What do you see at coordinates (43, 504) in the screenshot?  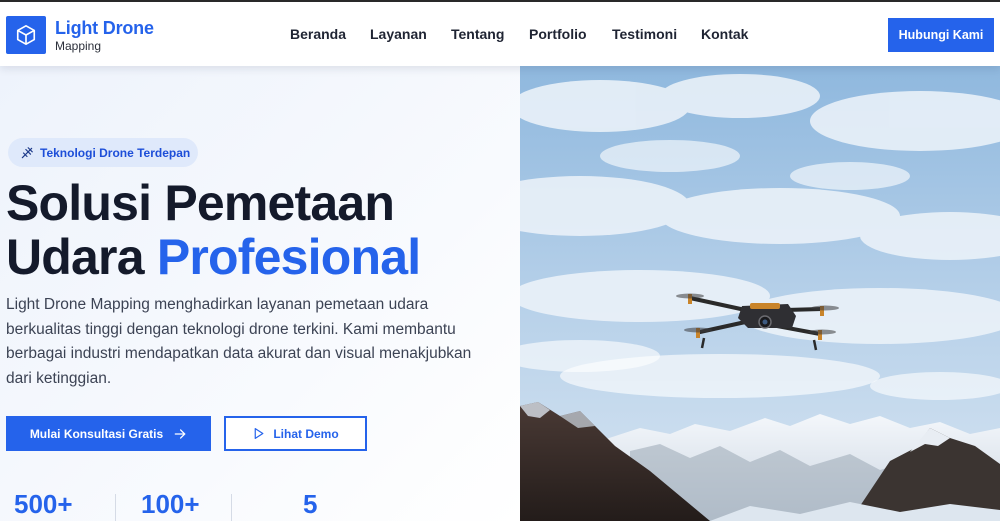 I see `stat-value: 500+` at bounding box center [43, 504].